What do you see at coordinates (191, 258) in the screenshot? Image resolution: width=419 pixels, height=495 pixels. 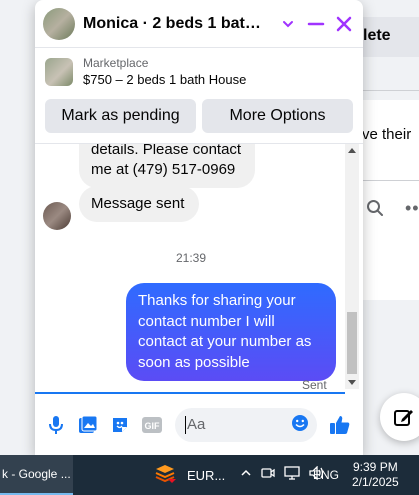 I see `message-timestamp: 21:39` at bounding box center [191, 258].